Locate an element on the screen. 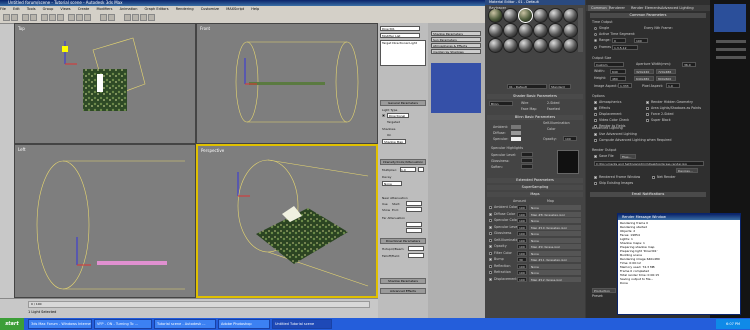  time-slider: 0 / 100 is located at coordinates (199, 304).